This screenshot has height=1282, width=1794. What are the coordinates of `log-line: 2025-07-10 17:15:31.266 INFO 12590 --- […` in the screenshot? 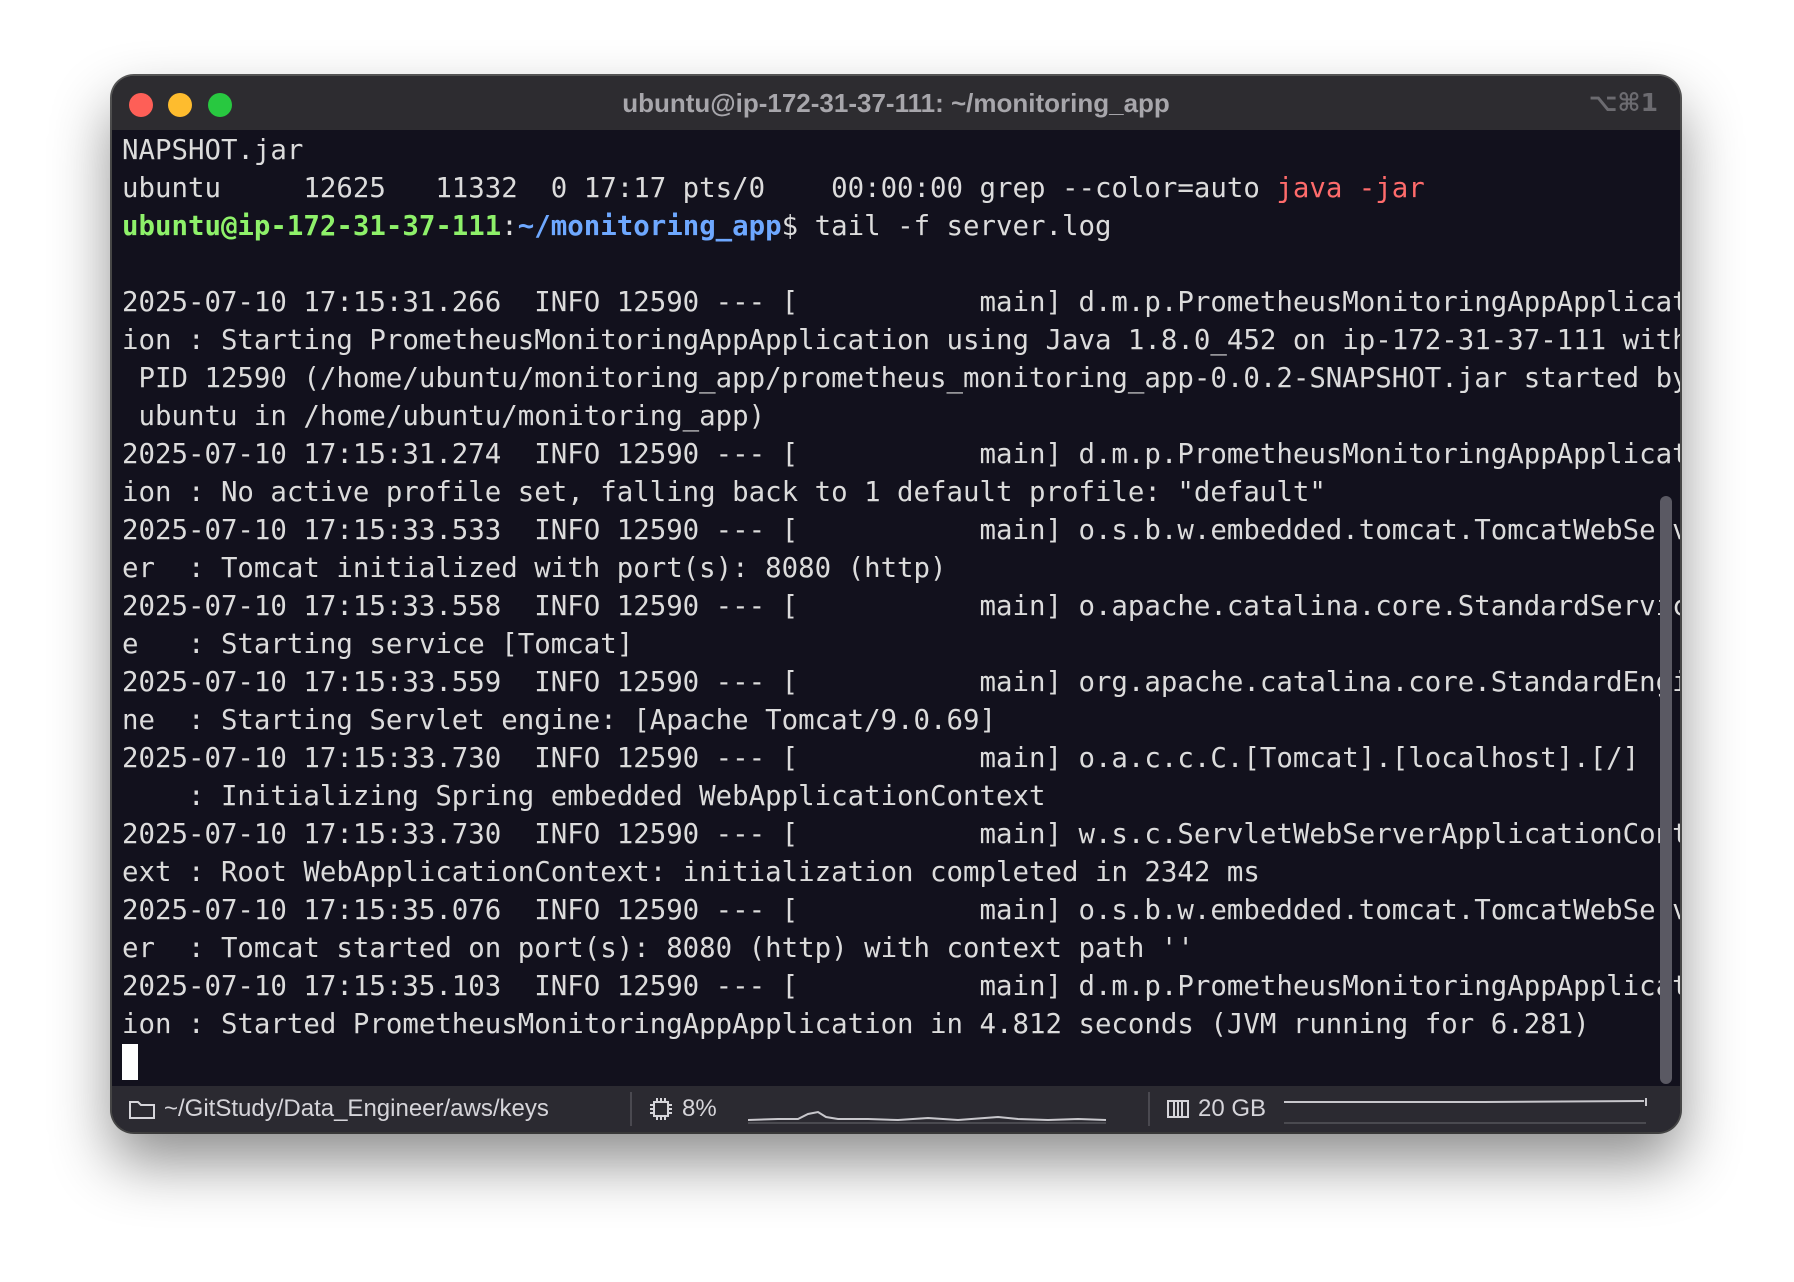 It's located at (901, 302).